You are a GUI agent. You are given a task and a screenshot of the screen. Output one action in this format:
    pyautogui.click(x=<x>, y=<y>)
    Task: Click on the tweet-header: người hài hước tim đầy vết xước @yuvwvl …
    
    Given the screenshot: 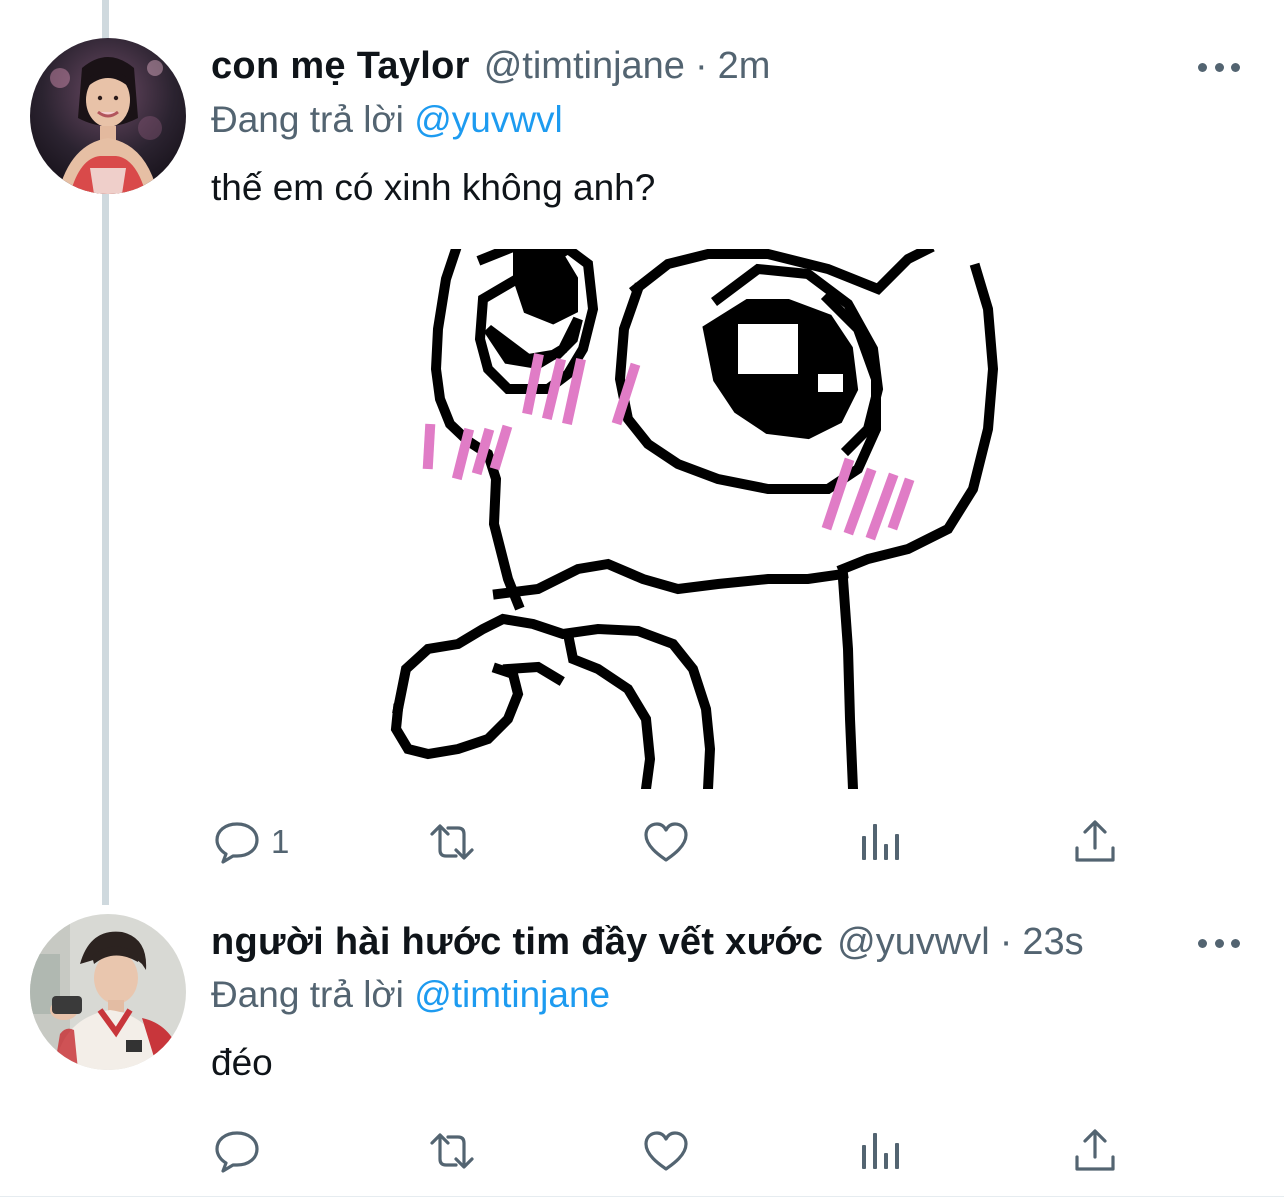 What is the action you would take?
    pyautogui.click(x=647, y=942)
    